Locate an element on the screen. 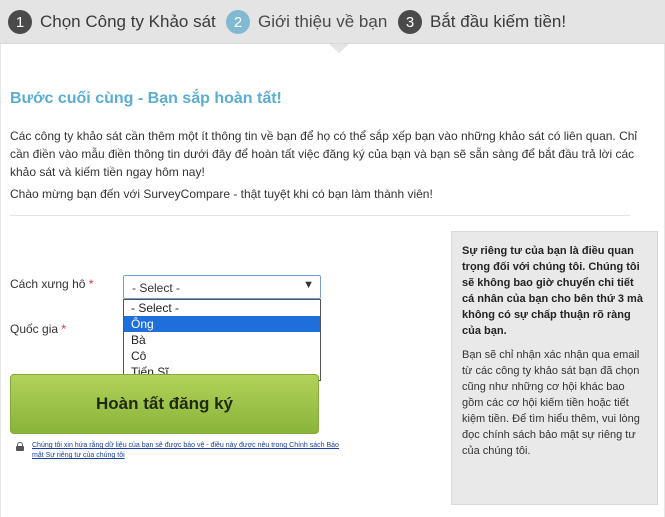 The height and width of the screenshot is (517, 665). step-1-number: 1 is located at coordinates (20, 22).